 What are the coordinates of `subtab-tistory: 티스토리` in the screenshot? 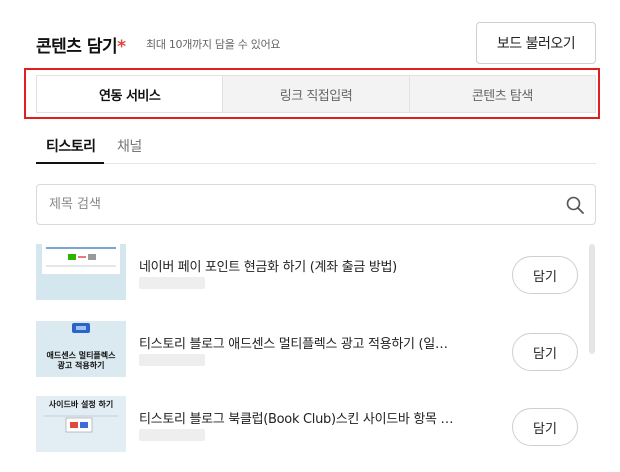 It's located at (71, 146).